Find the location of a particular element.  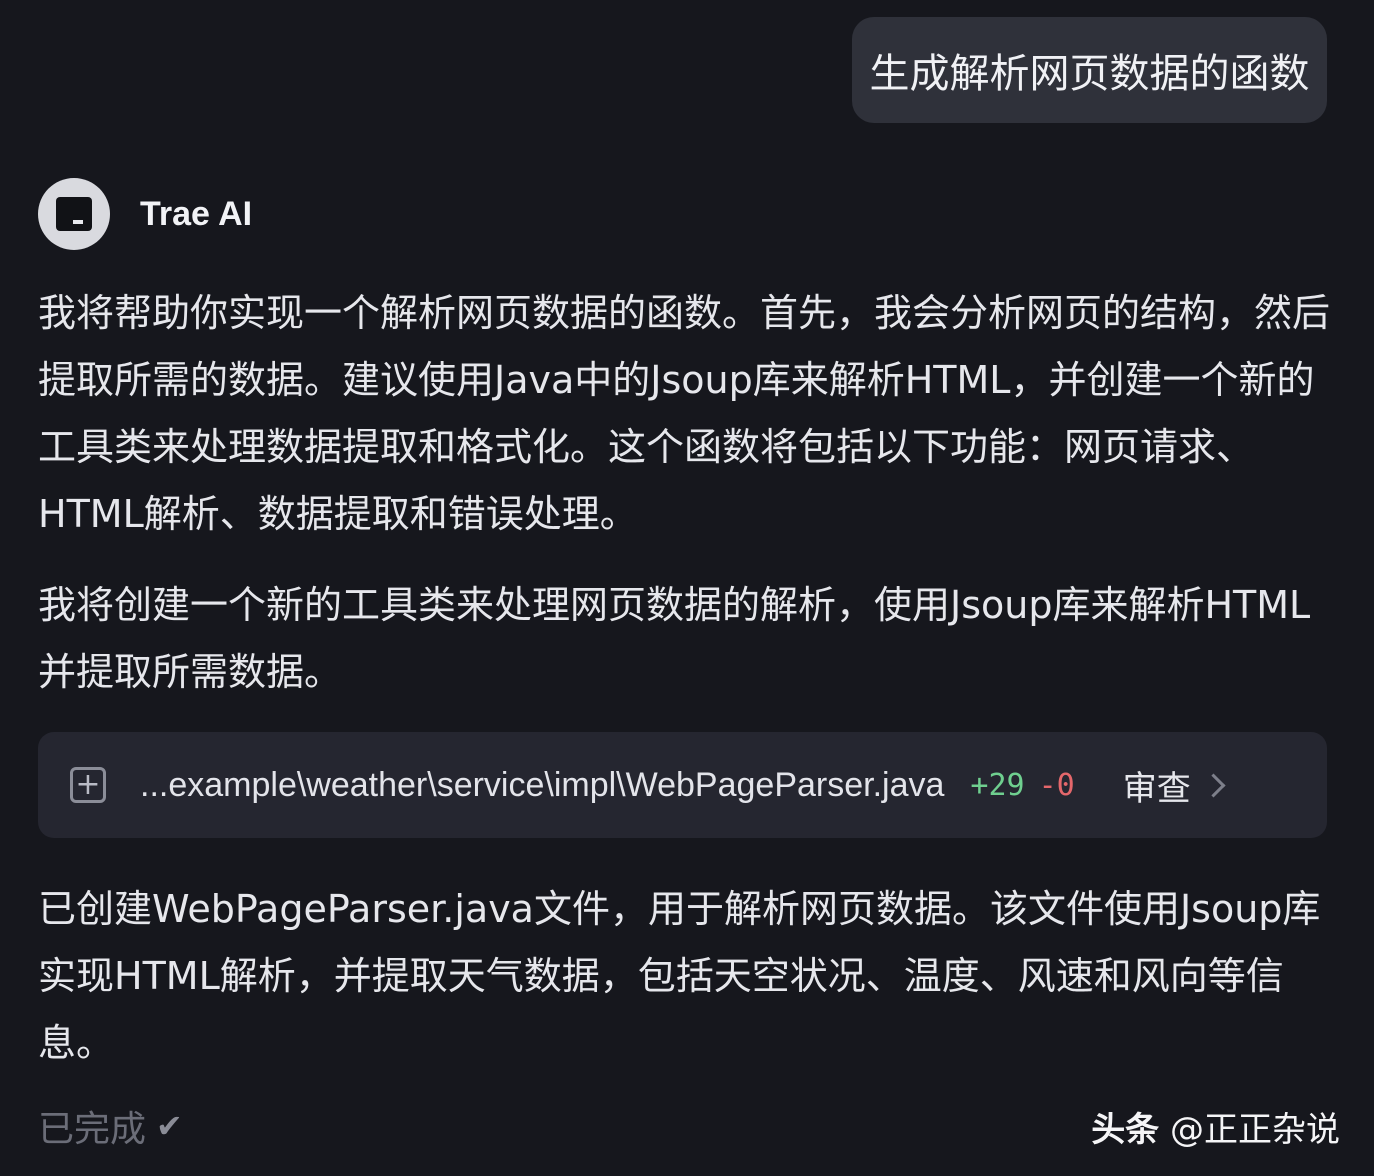

watermark-handle: @正正杂说 is located at coordinates (1255, 1130).